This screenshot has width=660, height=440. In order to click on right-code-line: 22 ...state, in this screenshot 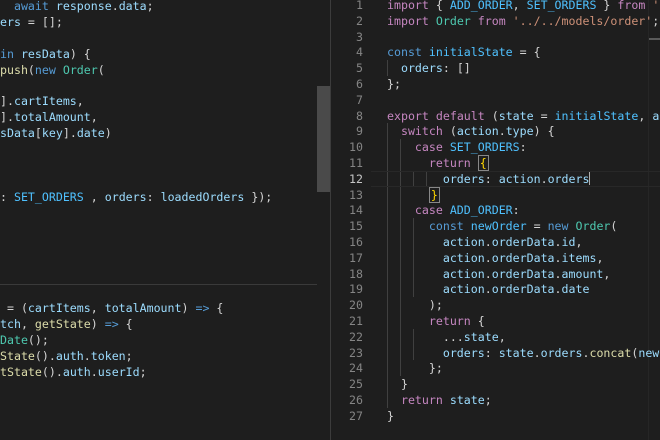, I will do `click(495, 337)`.